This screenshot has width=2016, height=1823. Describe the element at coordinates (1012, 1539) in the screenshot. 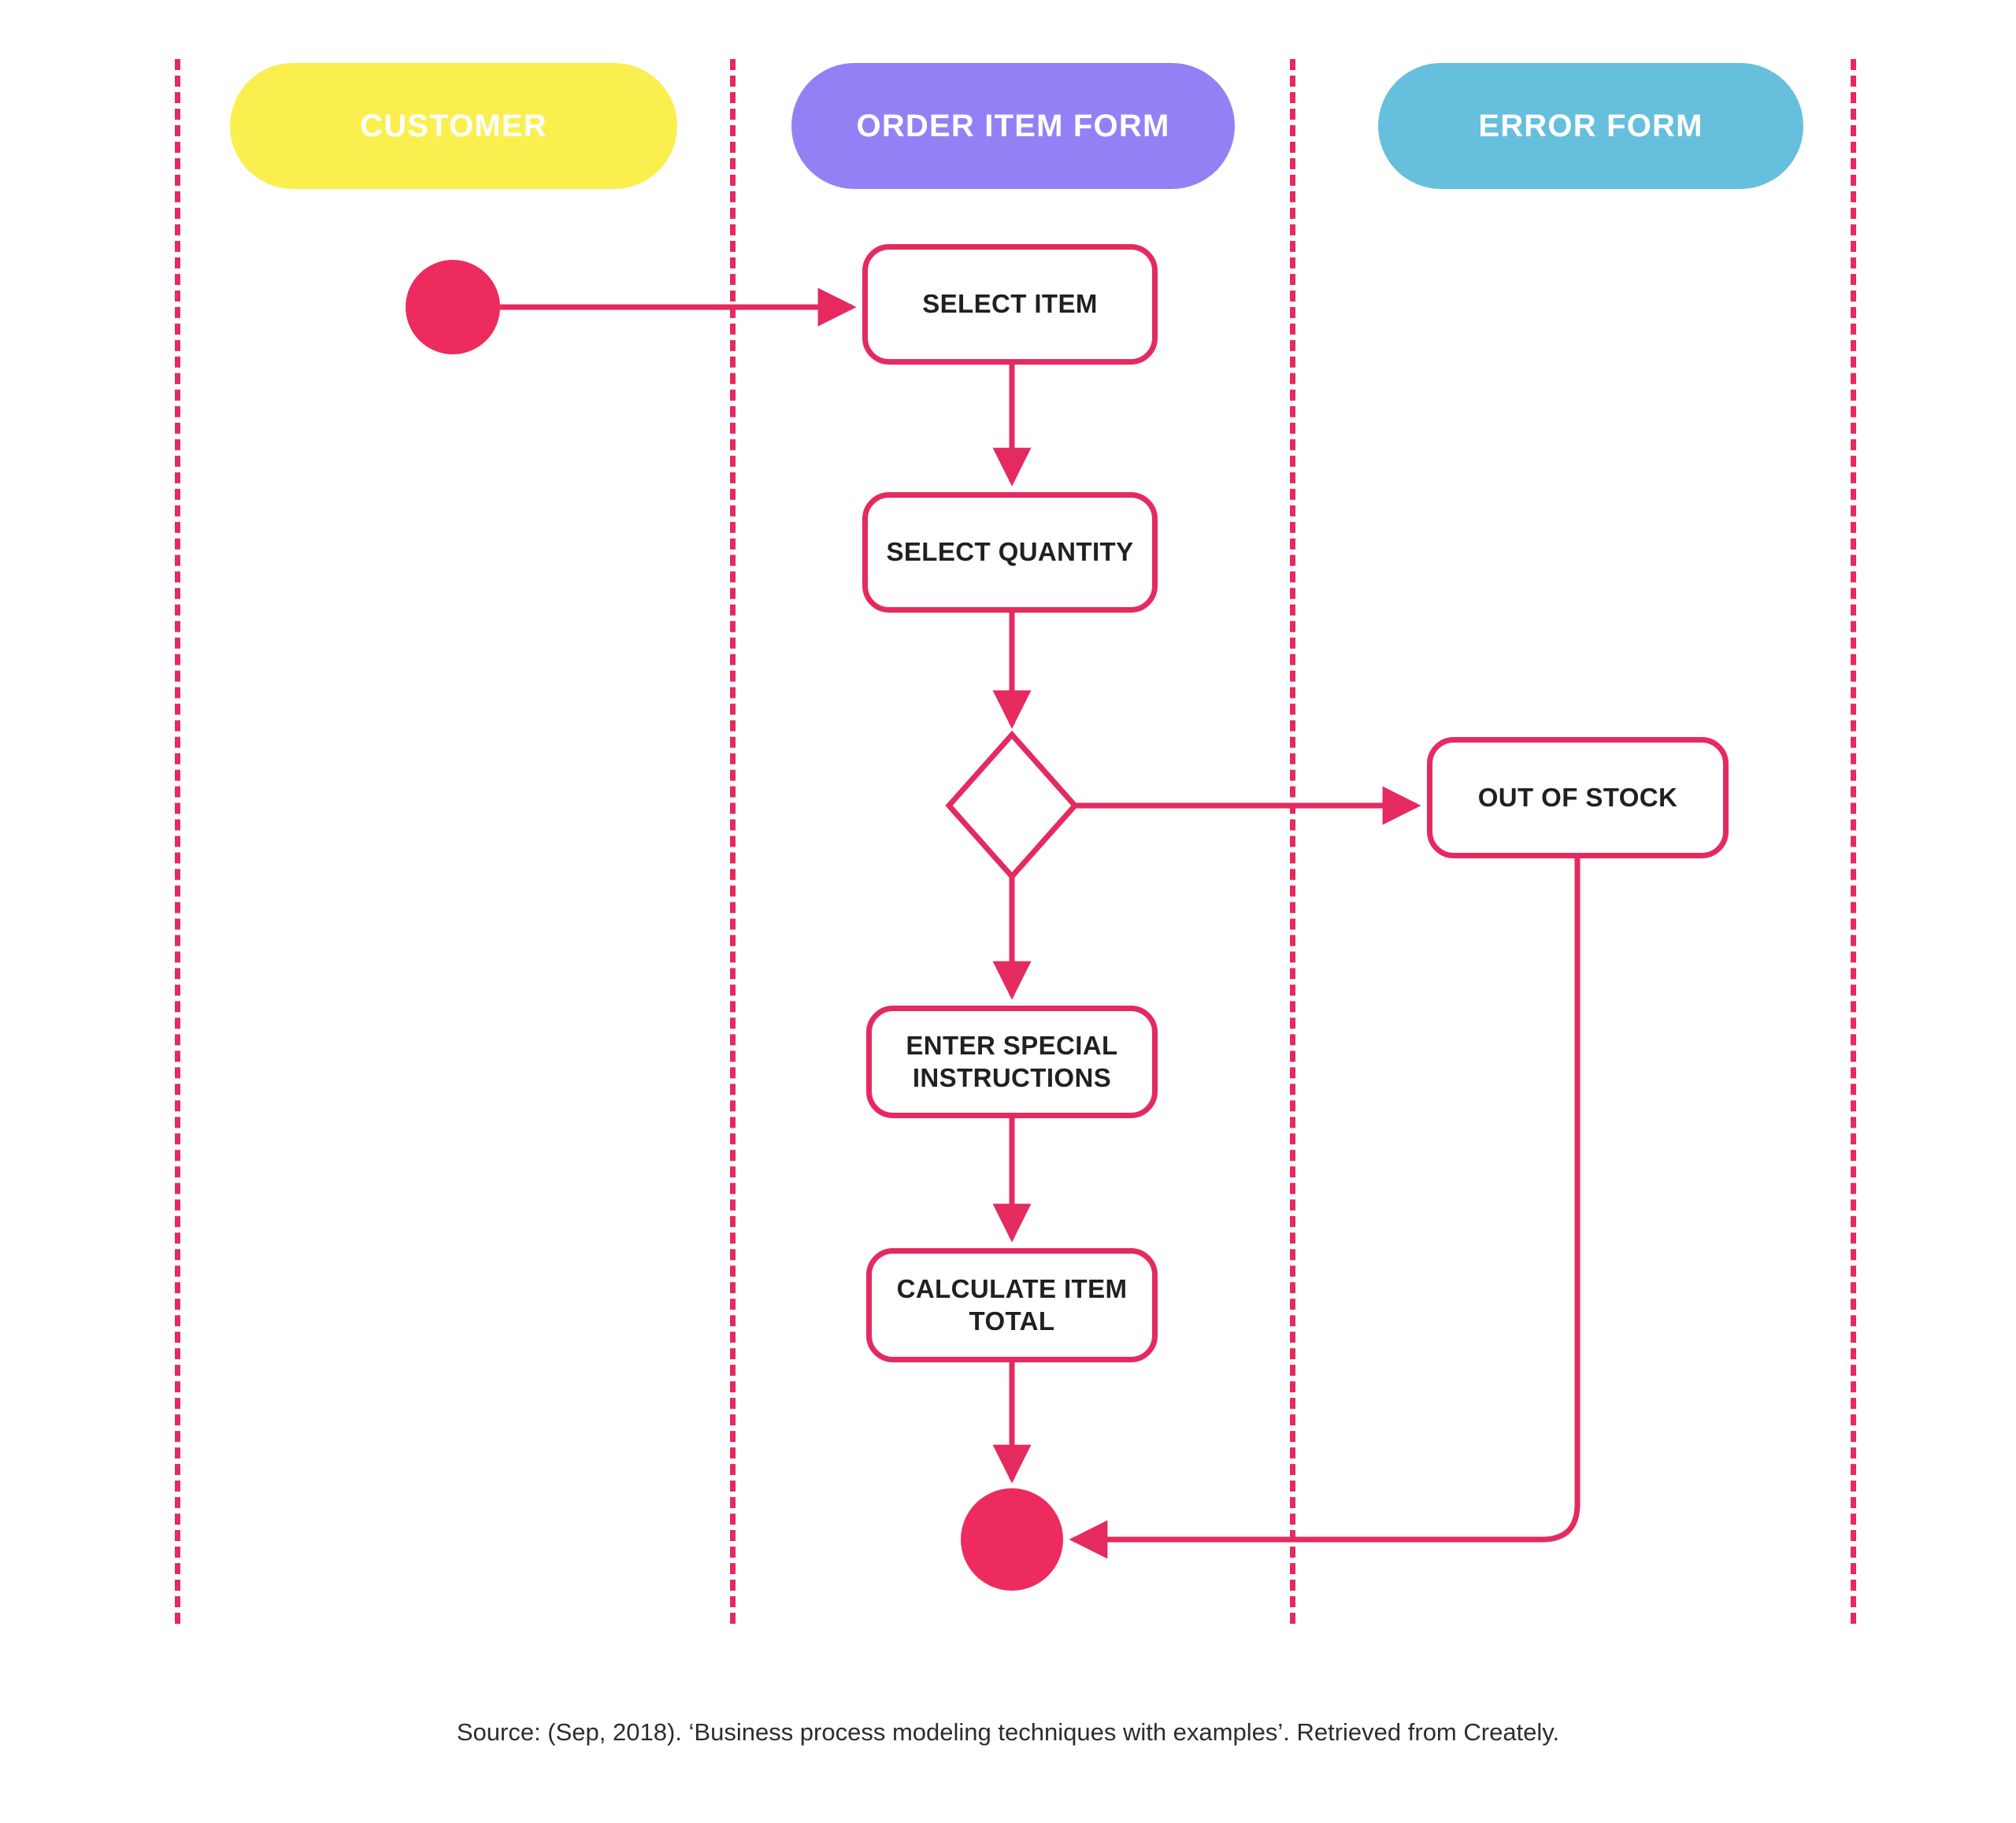

I see `end-node` at that location.